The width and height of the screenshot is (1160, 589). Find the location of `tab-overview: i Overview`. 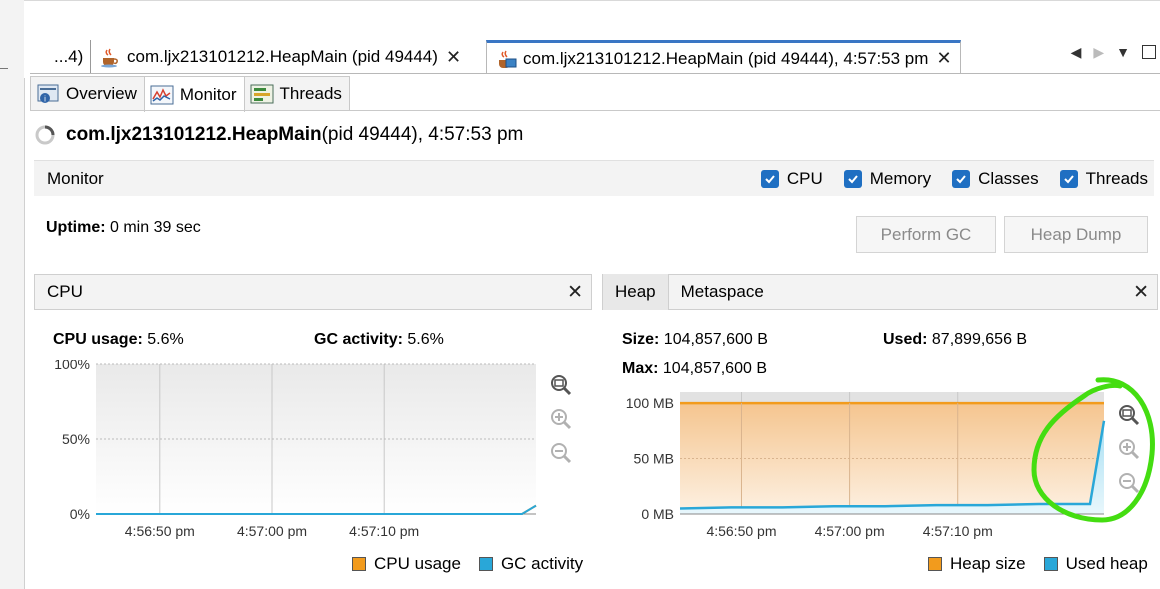

tab-overview: i Overview is located at coordinates (87, 93).